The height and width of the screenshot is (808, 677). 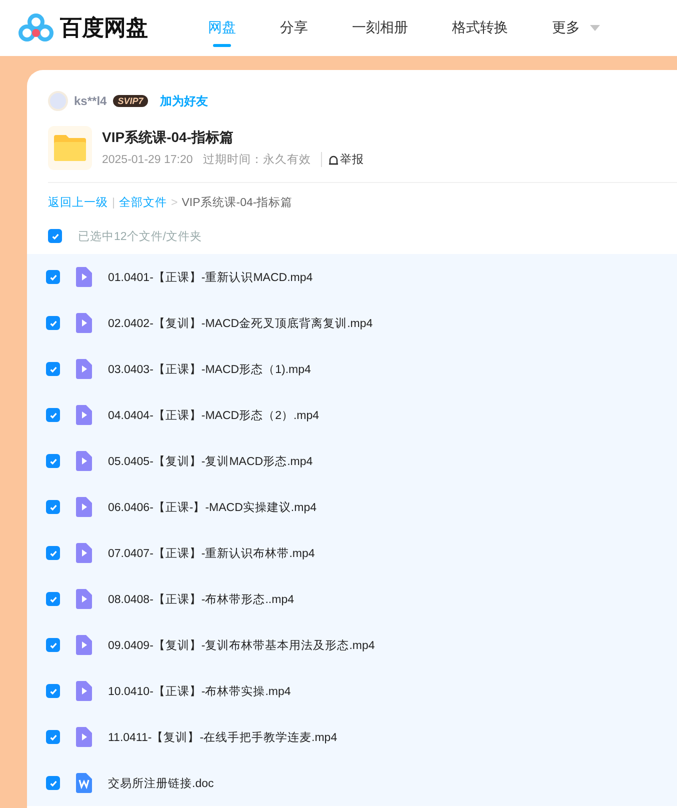 What do you see at coordinates (480, 28) in the screenshot?
I see `nav-tab: 格式转换` at bounding box center [480, 28].